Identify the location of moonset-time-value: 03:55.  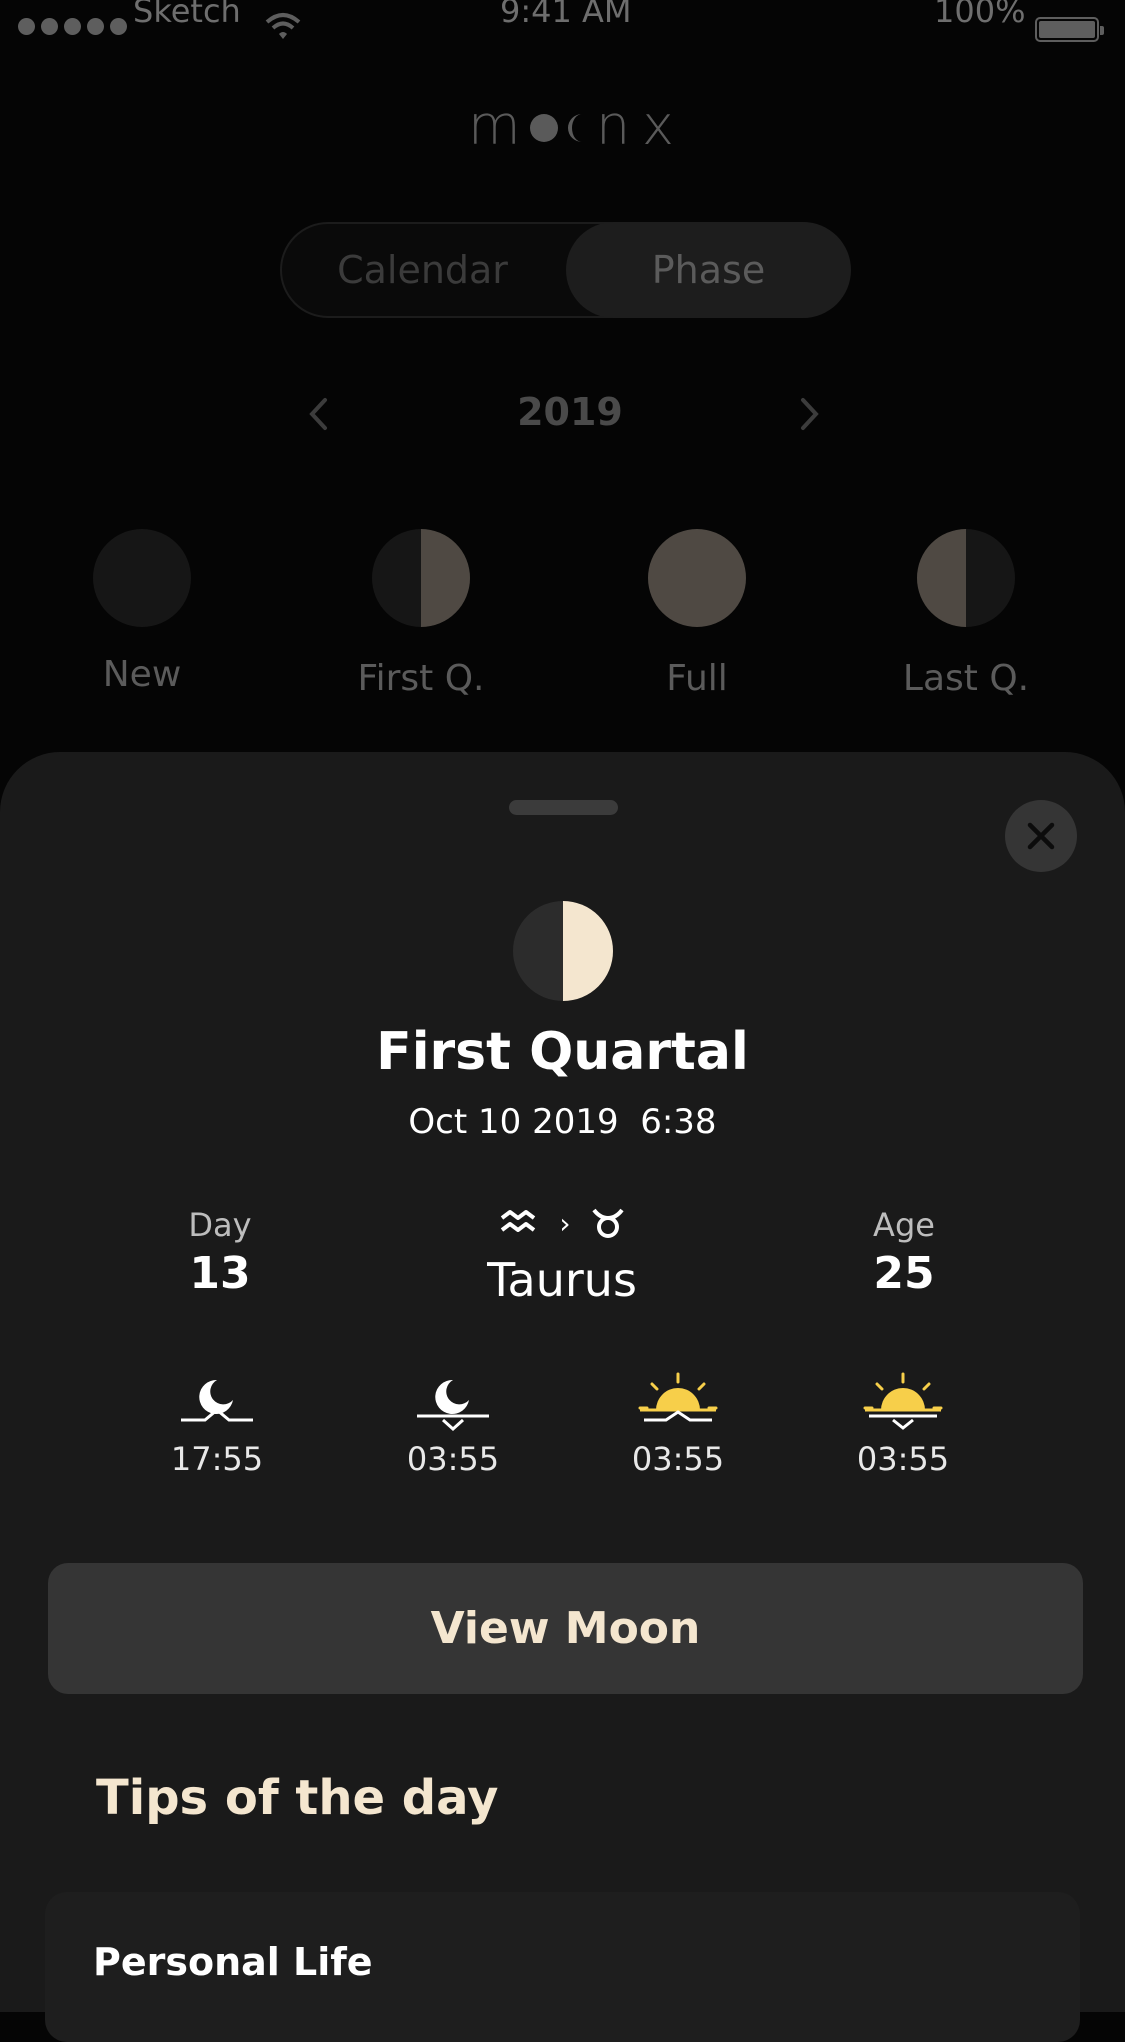
(453, 1459).